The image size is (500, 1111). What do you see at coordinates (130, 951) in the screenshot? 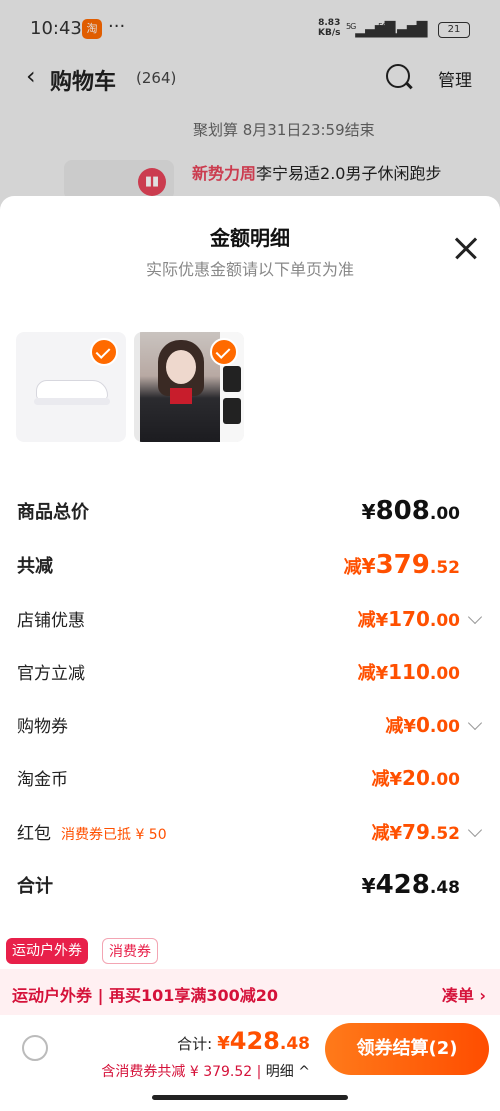
I see `consumer-coupon-tag: 消费券` at bounding box center [130, 951].